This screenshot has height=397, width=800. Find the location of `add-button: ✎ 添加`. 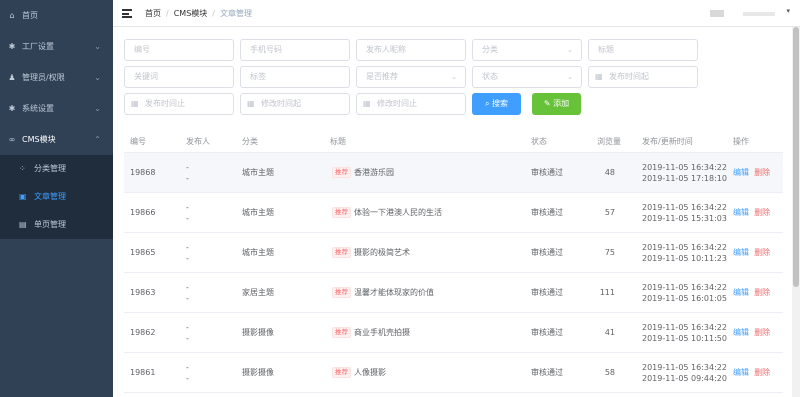

add-button: ✎ 添加 is located at coordinates (556, 104).